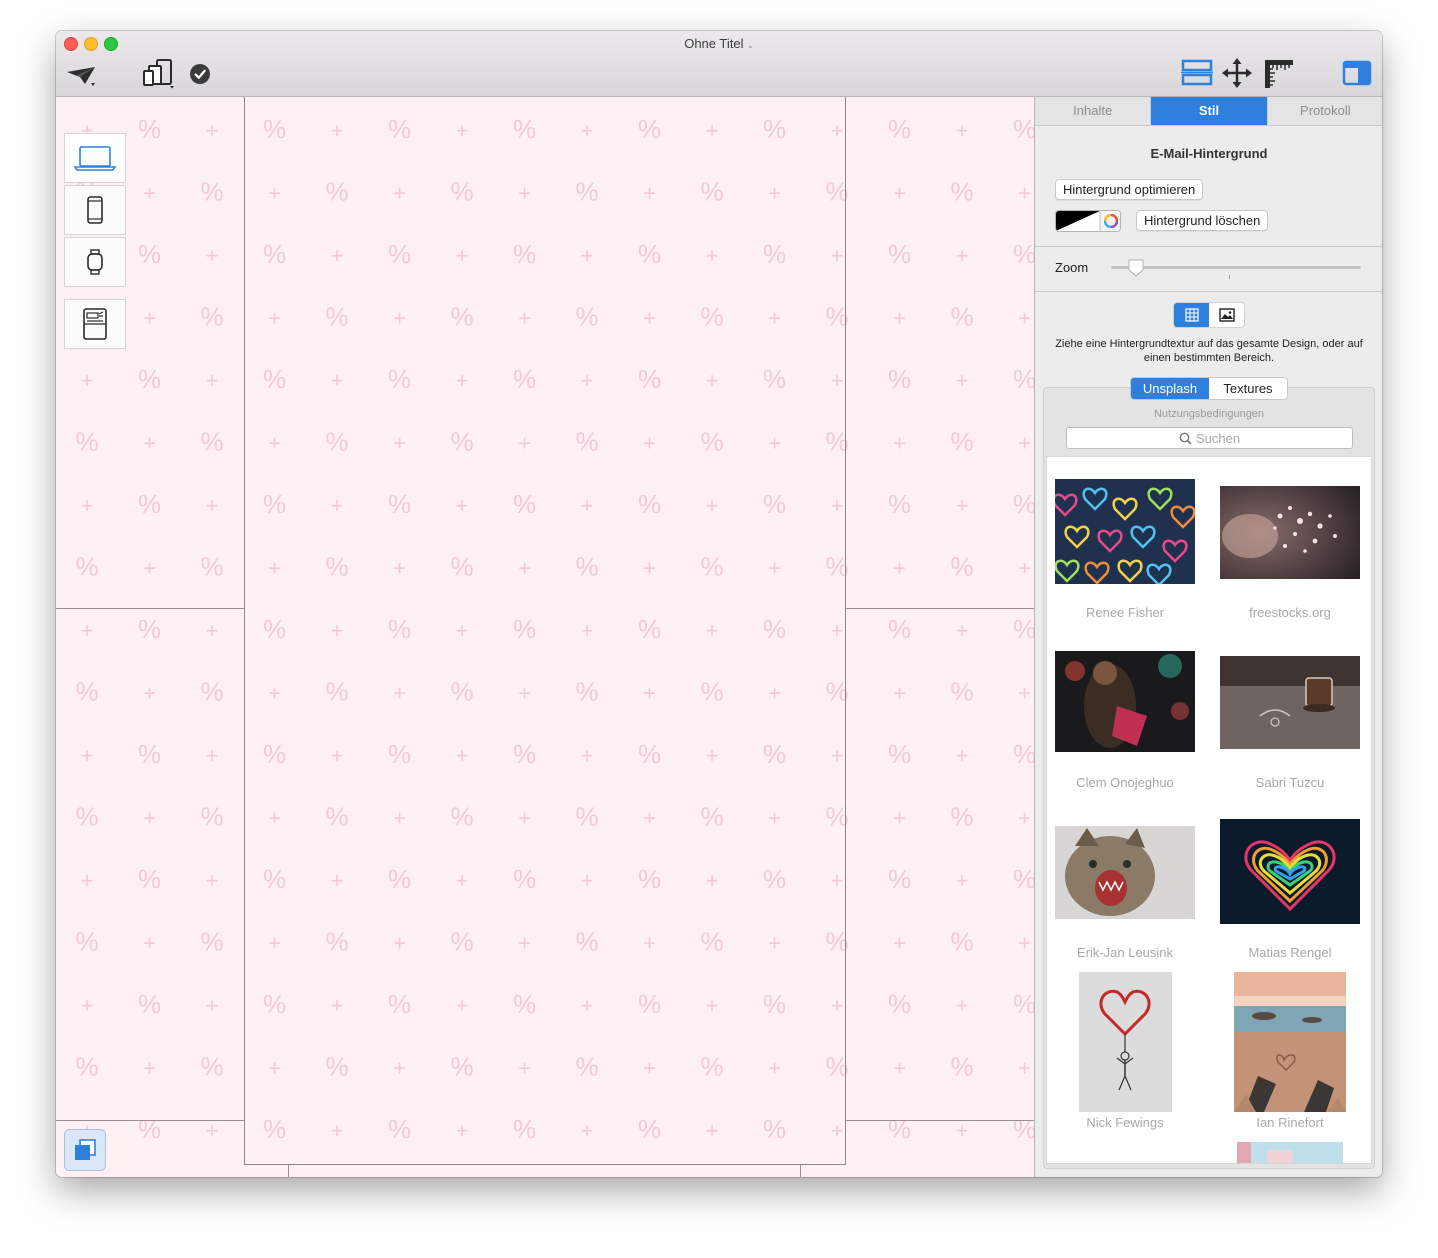 This screenshot has width=1438, height=1258. Describe the element at coordinates (1208, 291) in the screenshot. I see `divider` at that location.